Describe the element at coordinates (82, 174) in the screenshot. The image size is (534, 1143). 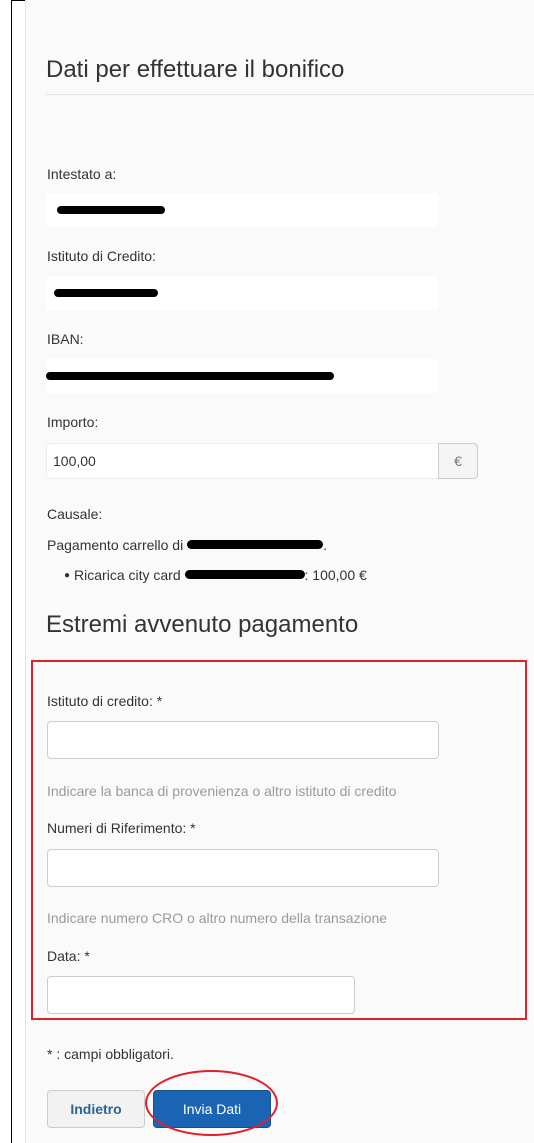
I see `holder-label: Intestato a:` at that location.